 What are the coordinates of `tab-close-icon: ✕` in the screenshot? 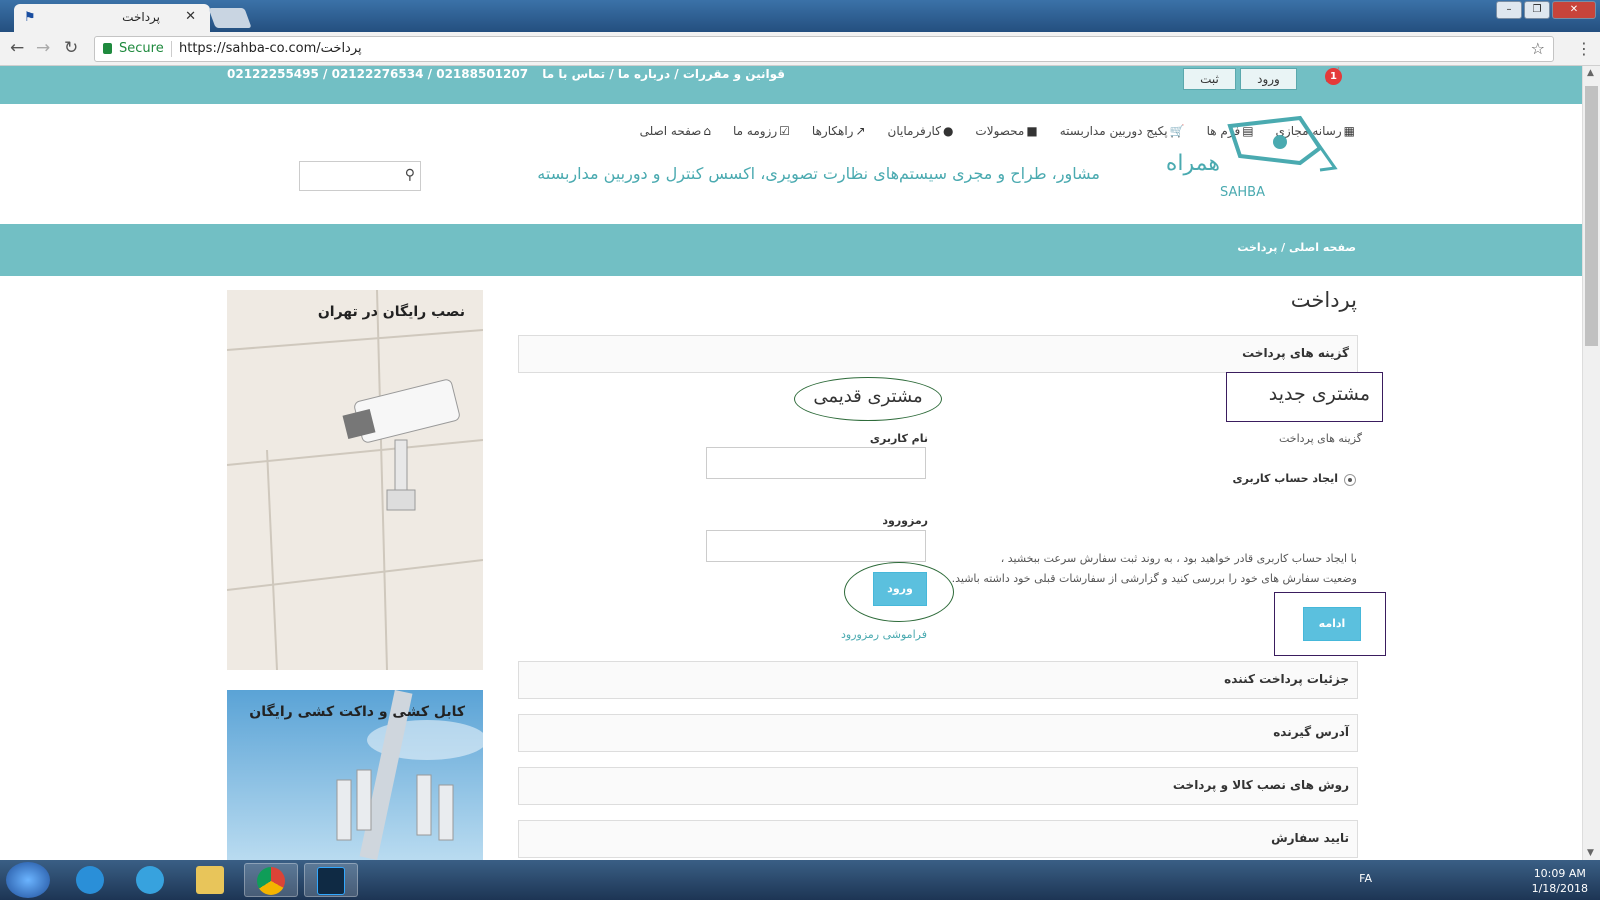 It's located at (190, 16).